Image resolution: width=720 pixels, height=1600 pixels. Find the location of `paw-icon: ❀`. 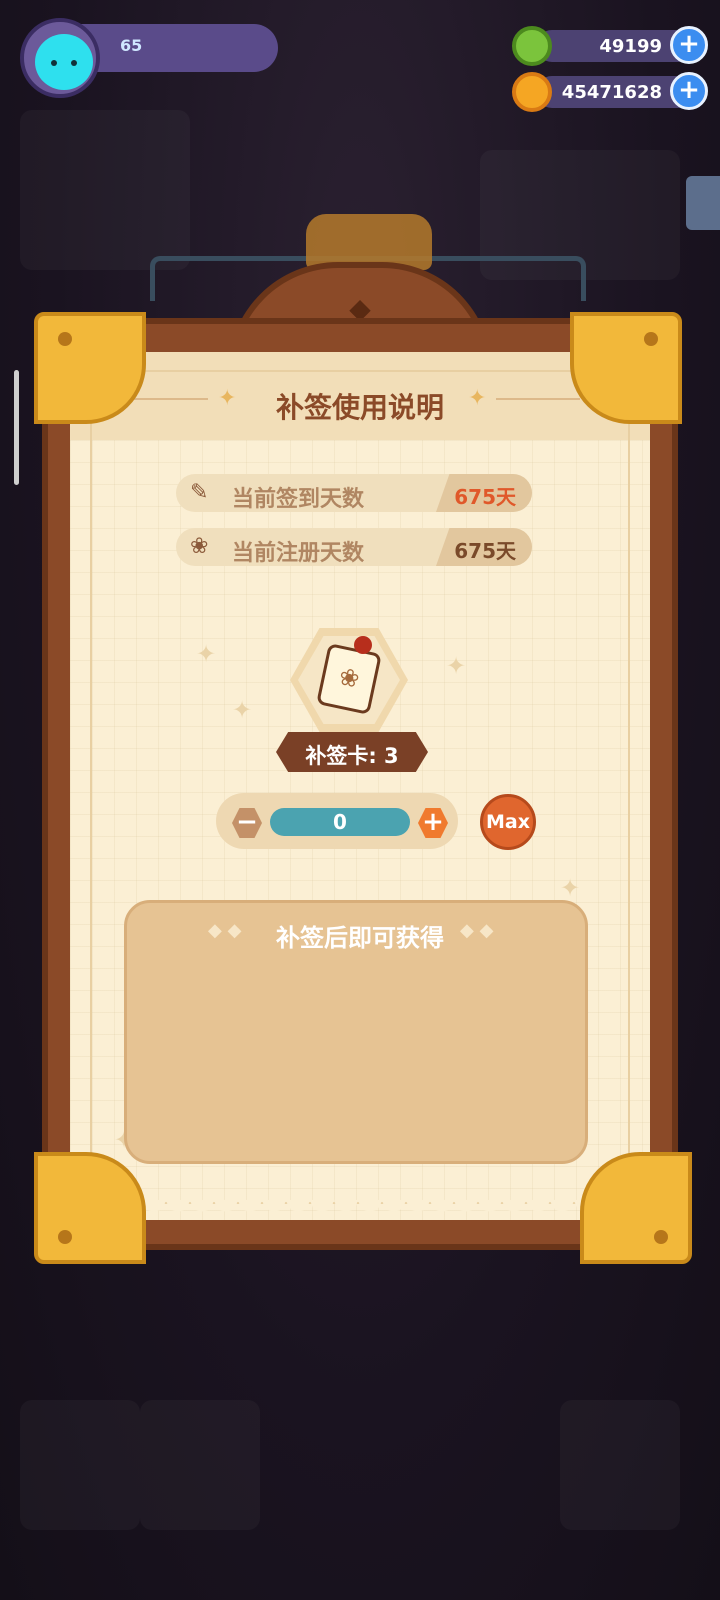

paw-icon: ❀ is located at coordinates (199, 546).